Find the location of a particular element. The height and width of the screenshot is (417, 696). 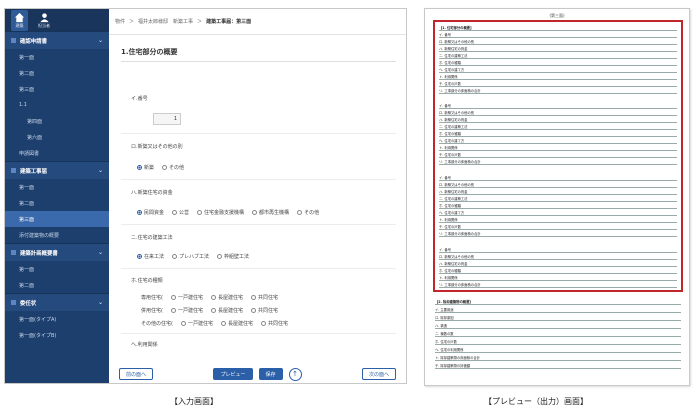

doc-row: ニ. 棟数の数 is located at coordinates (558, 333).